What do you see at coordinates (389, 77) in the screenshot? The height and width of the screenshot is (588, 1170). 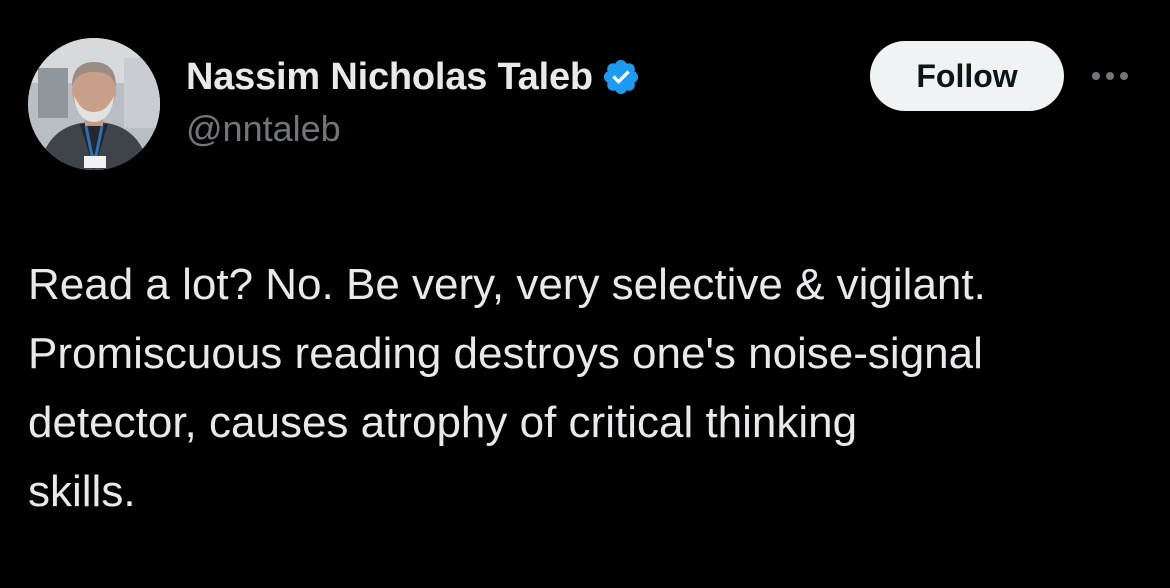 I see `author-display-name: Nassim Nicholas Taleb` at bounding box center [389, 77].